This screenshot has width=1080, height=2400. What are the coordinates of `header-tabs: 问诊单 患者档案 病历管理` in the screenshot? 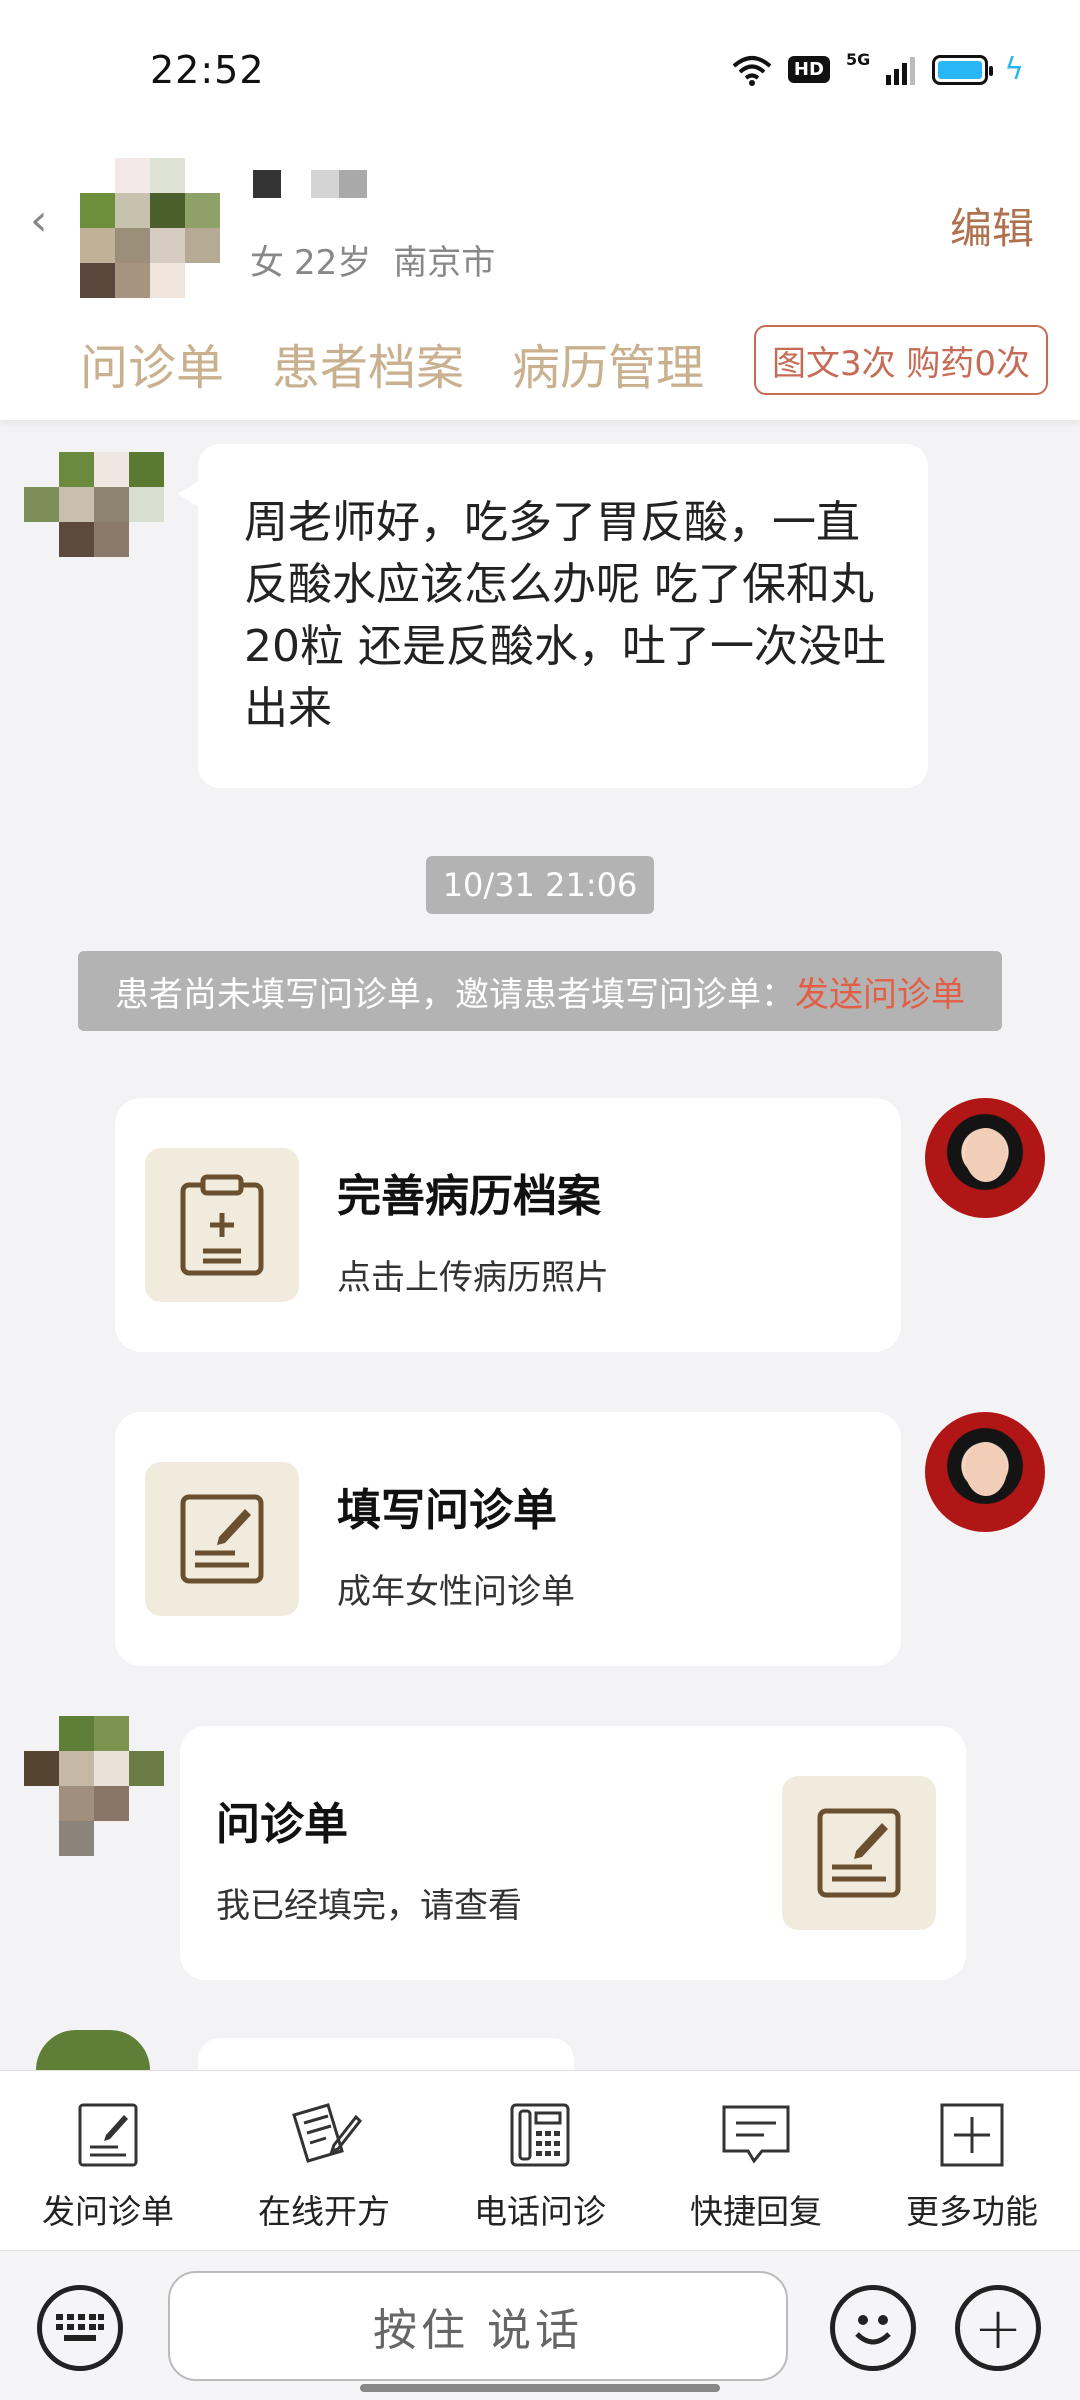 It's located at (392, 363).